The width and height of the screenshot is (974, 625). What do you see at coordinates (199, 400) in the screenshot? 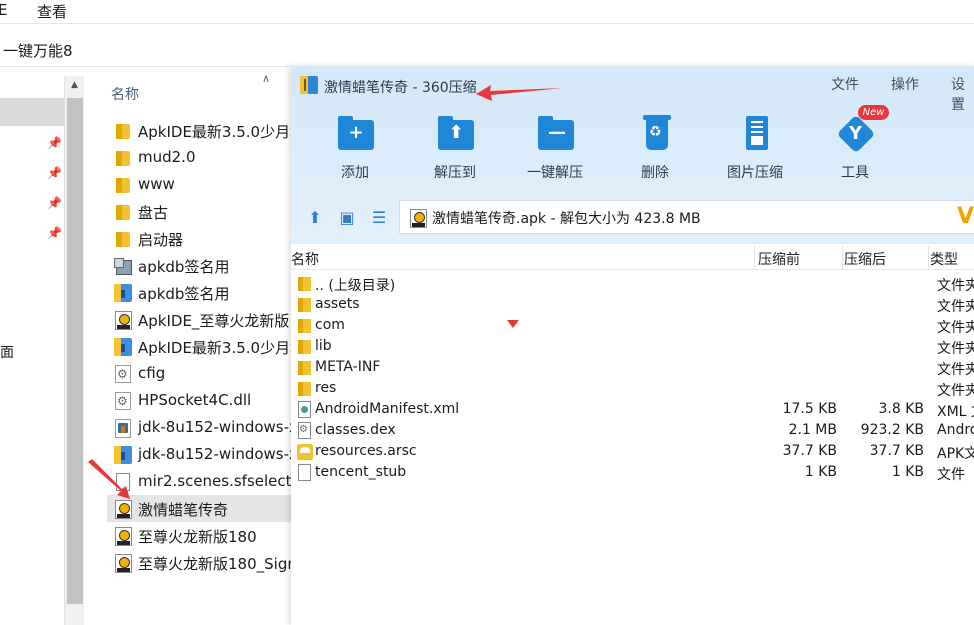
I see `file-row: HPSocket4C.dll` at bounding box center [199, 400].